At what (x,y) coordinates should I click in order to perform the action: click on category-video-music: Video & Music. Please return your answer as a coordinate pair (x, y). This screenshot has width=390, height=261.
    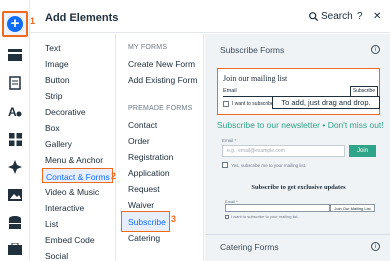
    Looking at the image, I should click on (72, 192).